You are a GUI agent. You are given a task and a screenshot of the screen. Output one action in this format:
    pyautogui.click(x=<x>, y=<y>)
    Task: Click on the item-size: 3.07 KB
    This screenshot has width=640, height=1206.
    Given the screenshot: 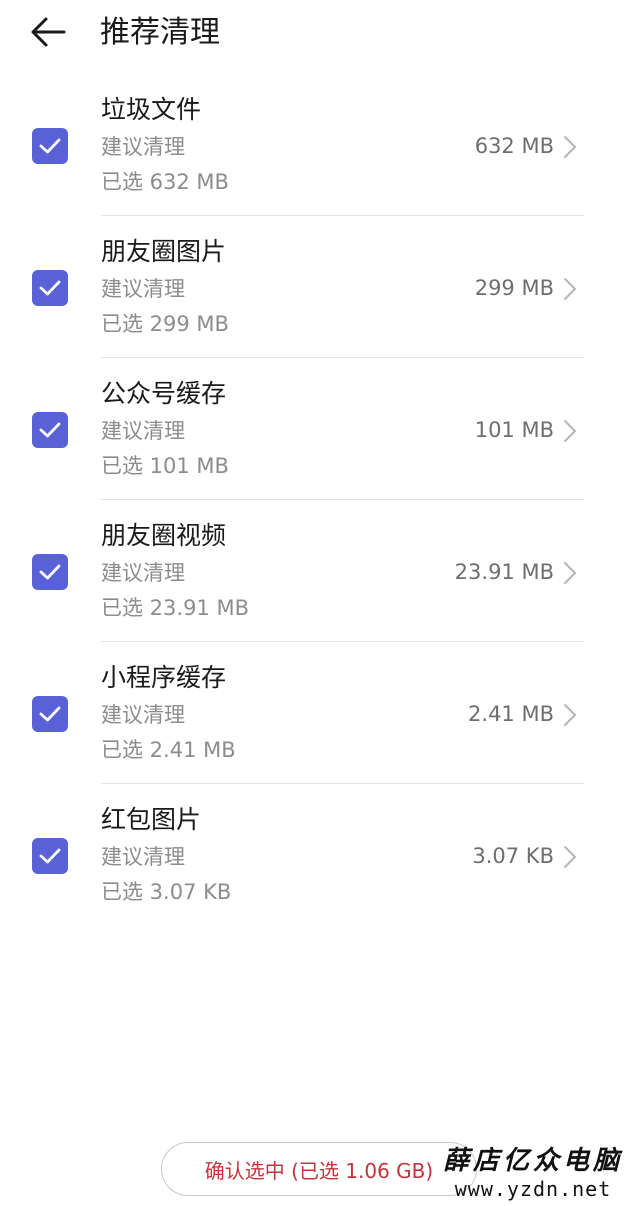 What is the action you would take?
    pyautogui.click(x=513, y=856)
    